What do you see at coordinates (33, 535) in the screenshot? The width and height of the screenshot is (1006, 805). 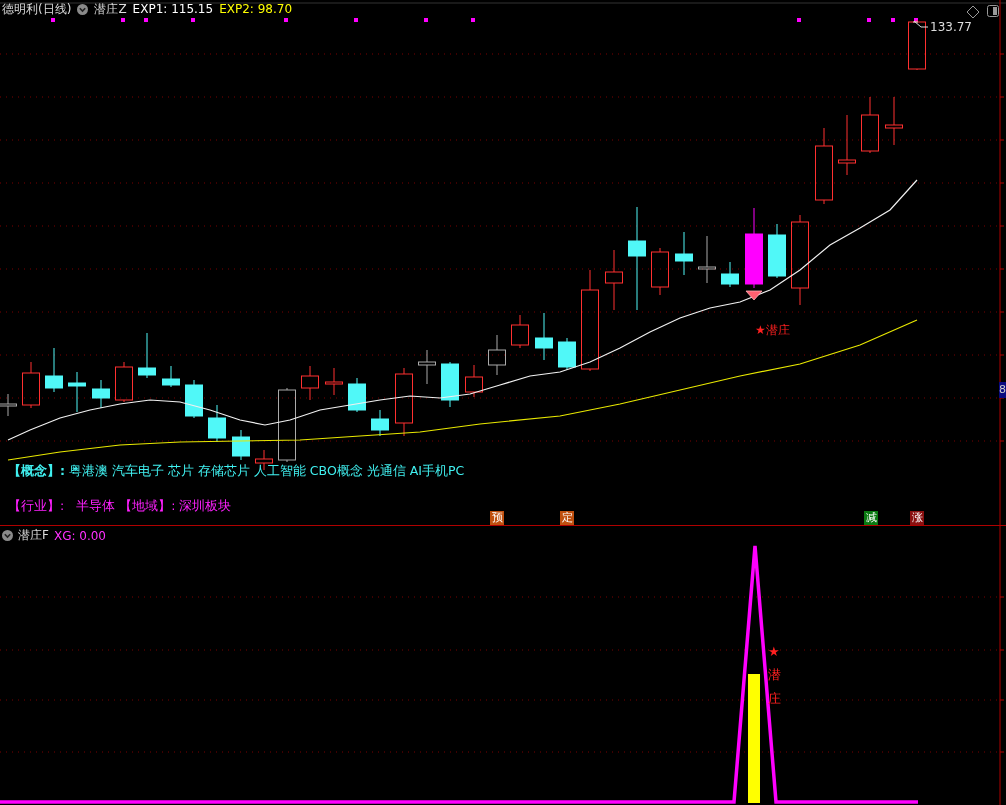 I see `indicator-name: 潜庄F` at bounding box center [33, 535].